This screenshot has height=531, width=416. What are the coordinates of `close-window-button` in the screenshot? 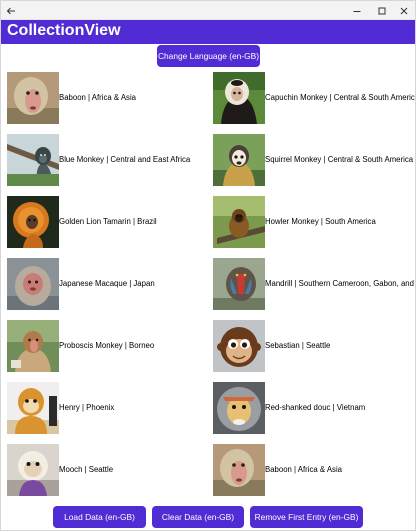 It's located at (403, 10).